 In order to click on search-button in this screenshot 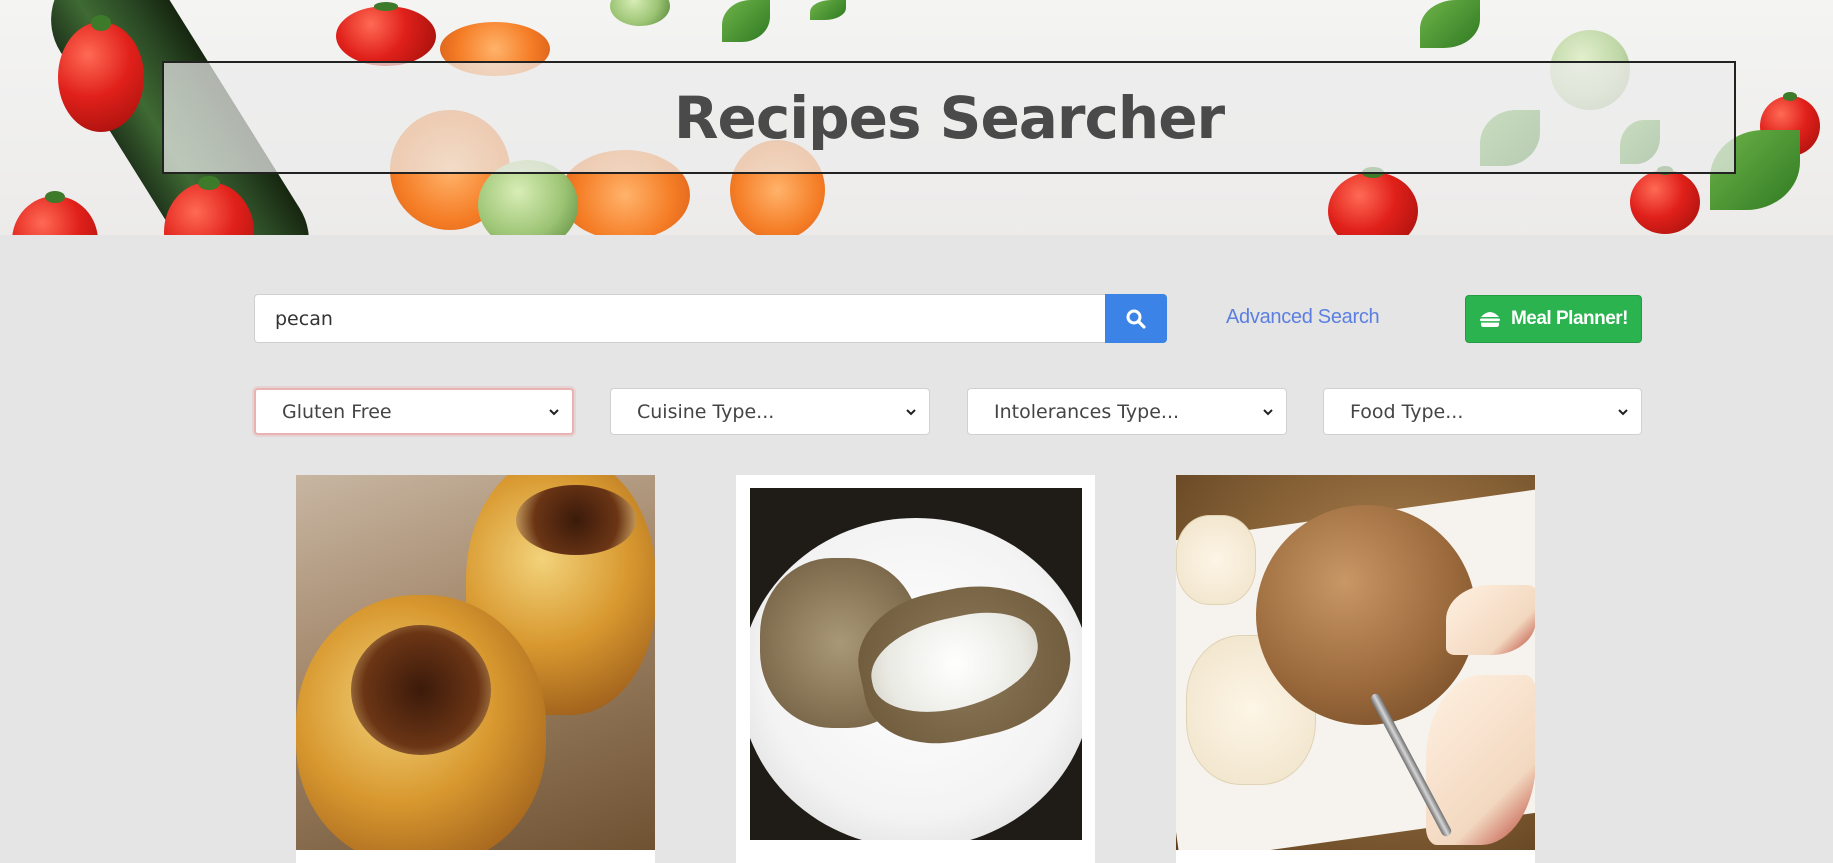, I will do `click(1136, 318)`.